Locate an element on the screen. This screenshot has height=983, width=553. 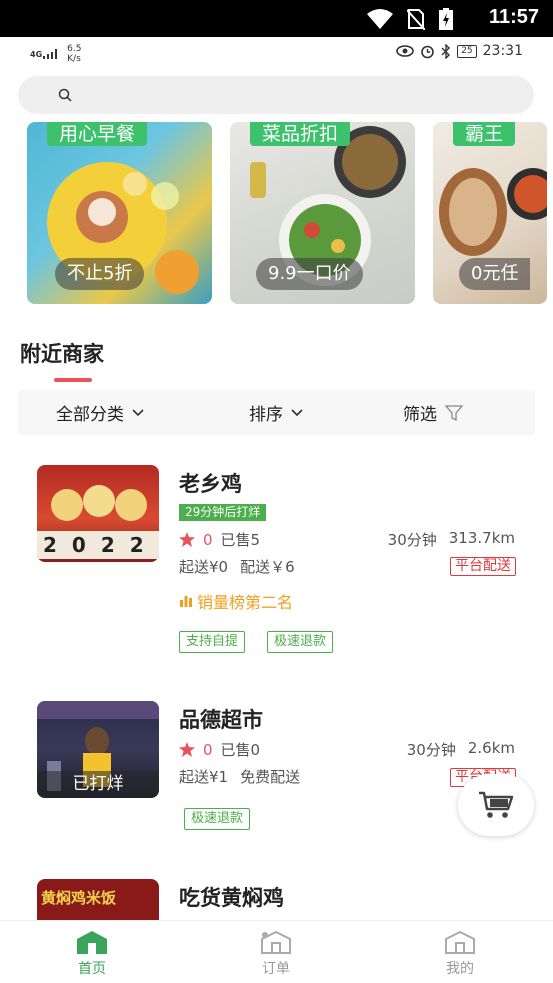
distance: 313.7km is located at coordinates (481, 538).